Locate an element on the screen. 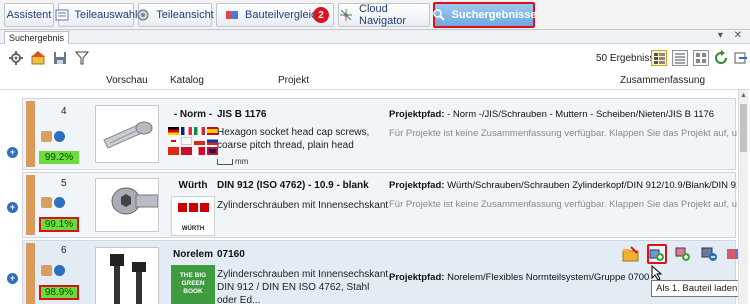 The height and width of the screenshot is (304, 750). scrollbar-thumb is located at coordinates (743, 128).